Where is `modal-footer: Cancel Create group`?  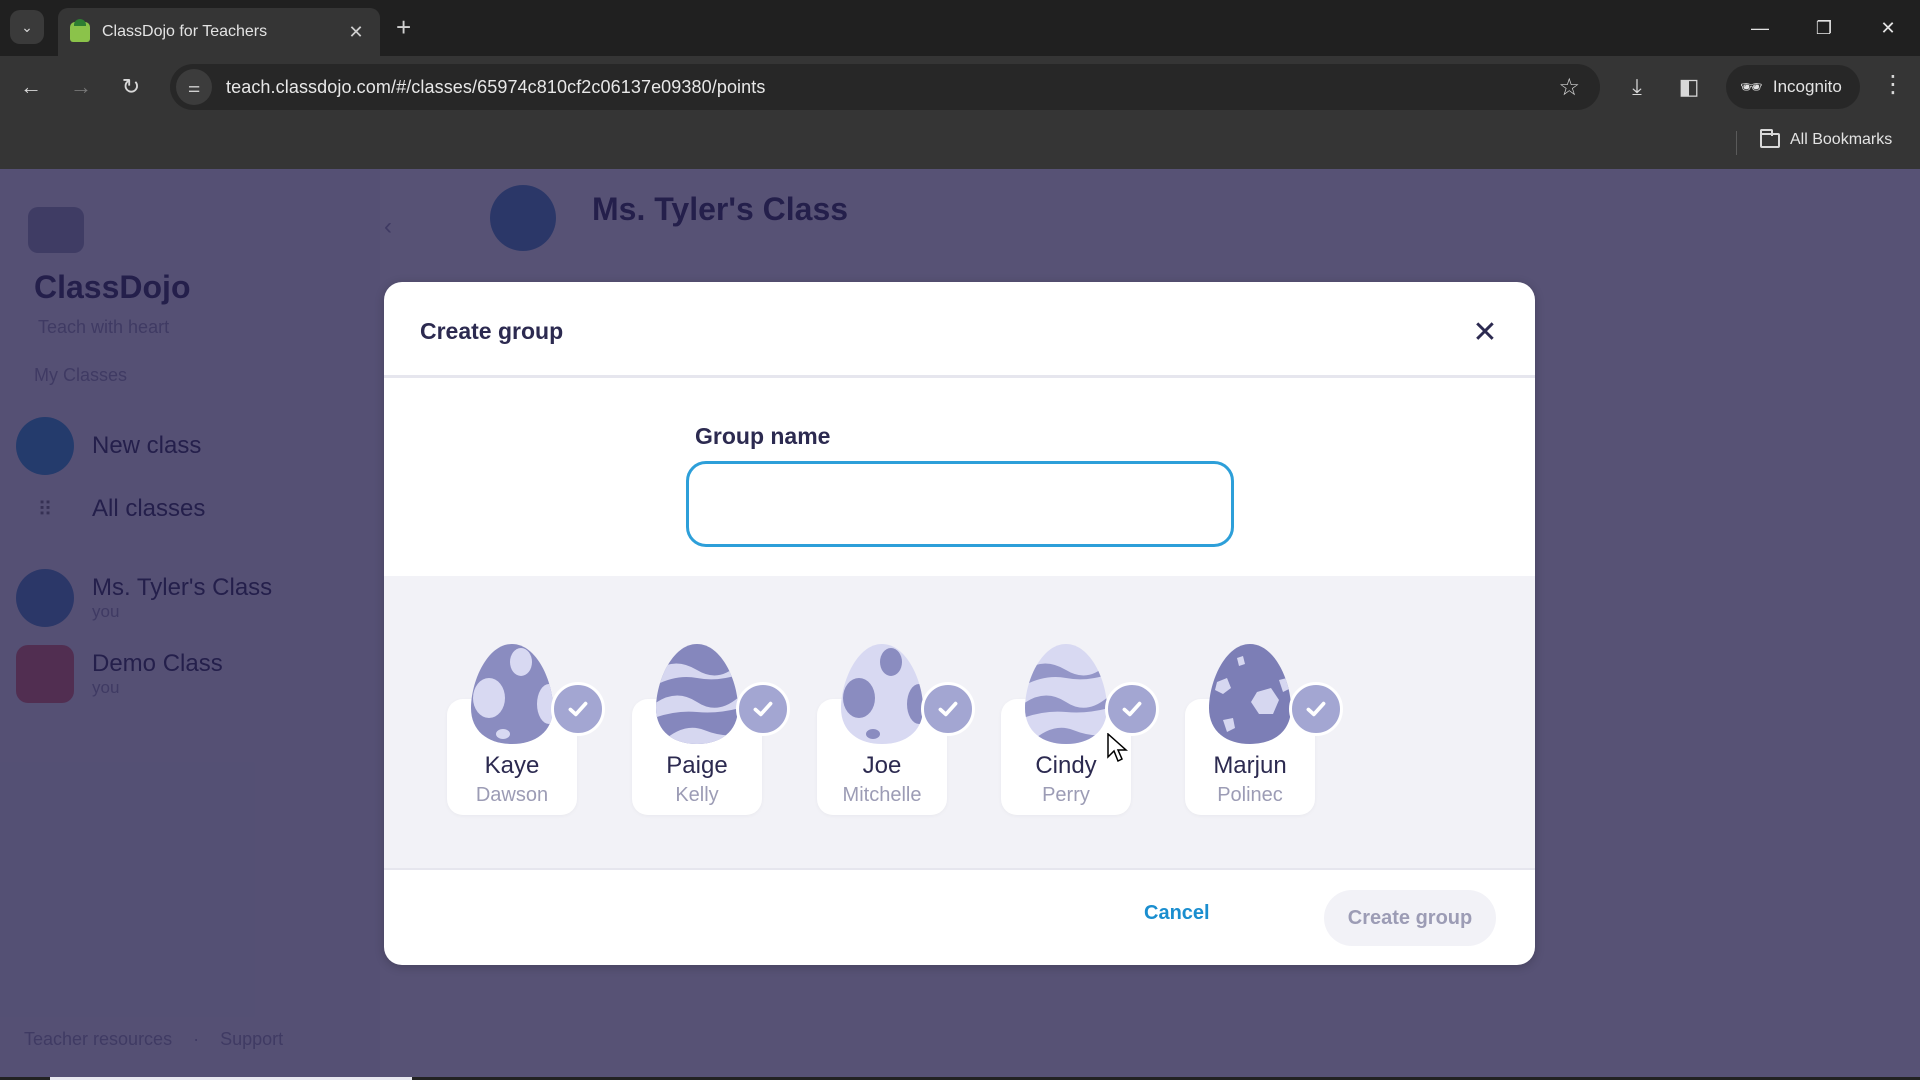 modal-footer: Cancel Create group is located at coordinates (959, 917).